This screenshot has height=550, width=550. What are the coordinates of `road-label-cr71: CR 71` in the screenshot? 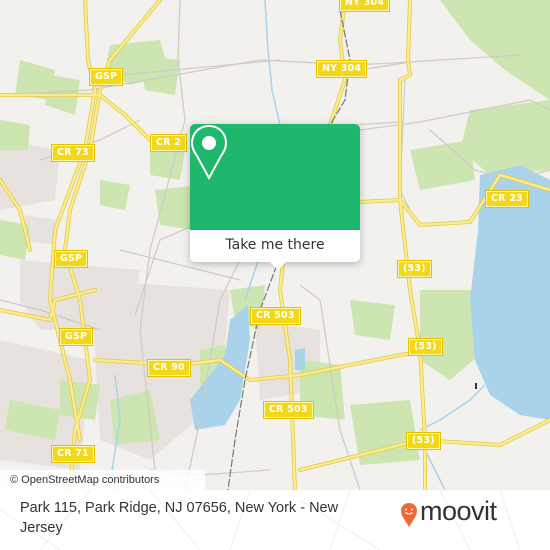 It's located at (73, 454).